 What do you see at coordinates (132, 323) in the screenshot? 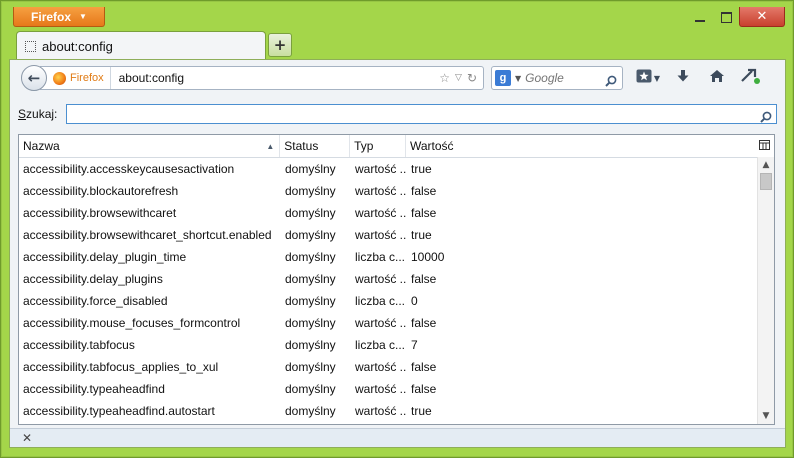
I see `cell-name: accessibility.mouse_focuses_formcontrol` at bounding box center [132, 323].